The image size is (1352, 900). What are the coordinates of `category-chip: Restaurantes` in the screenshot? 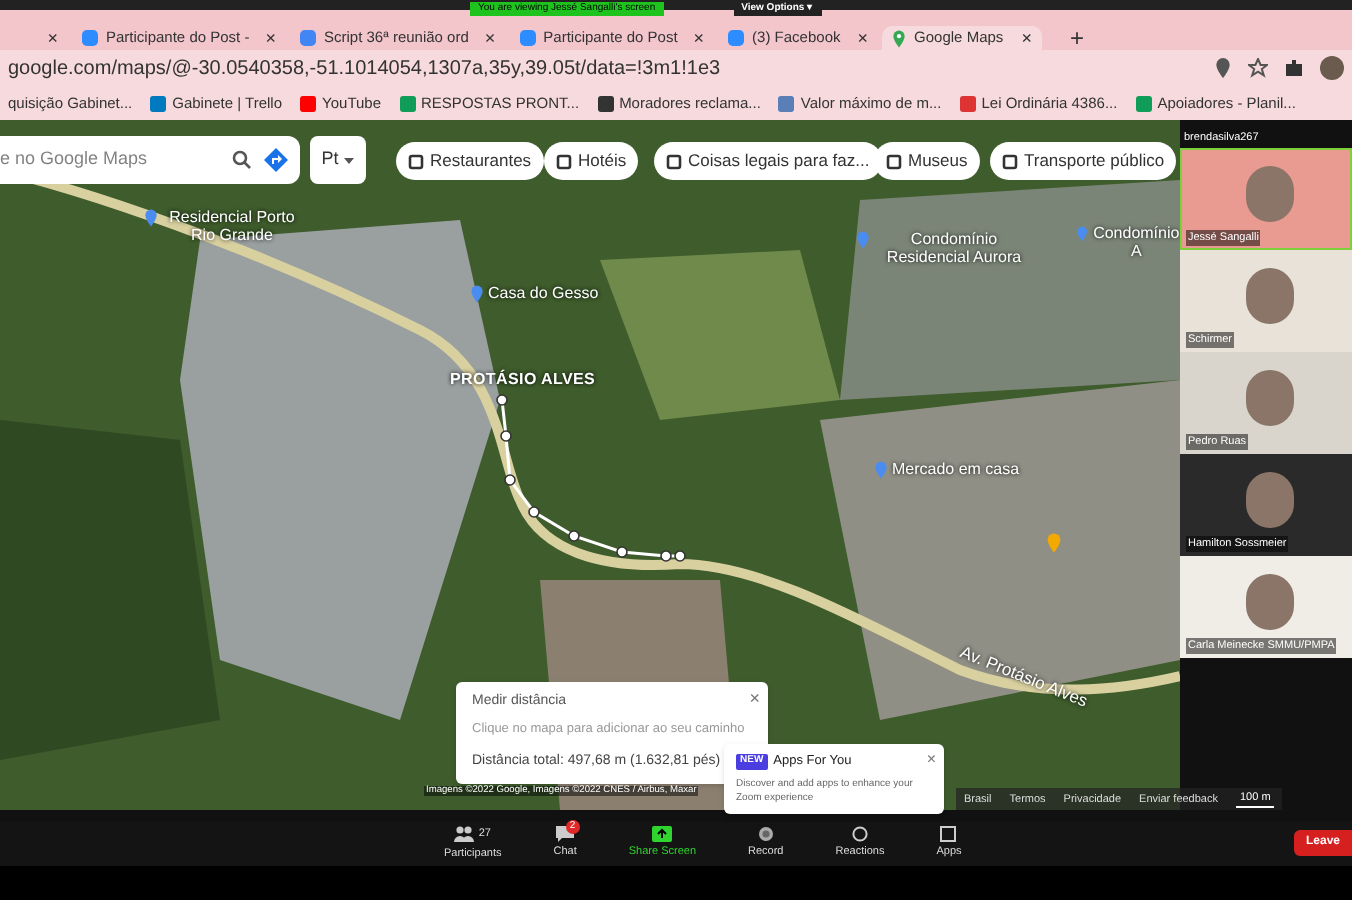 It's located at (470, 161).